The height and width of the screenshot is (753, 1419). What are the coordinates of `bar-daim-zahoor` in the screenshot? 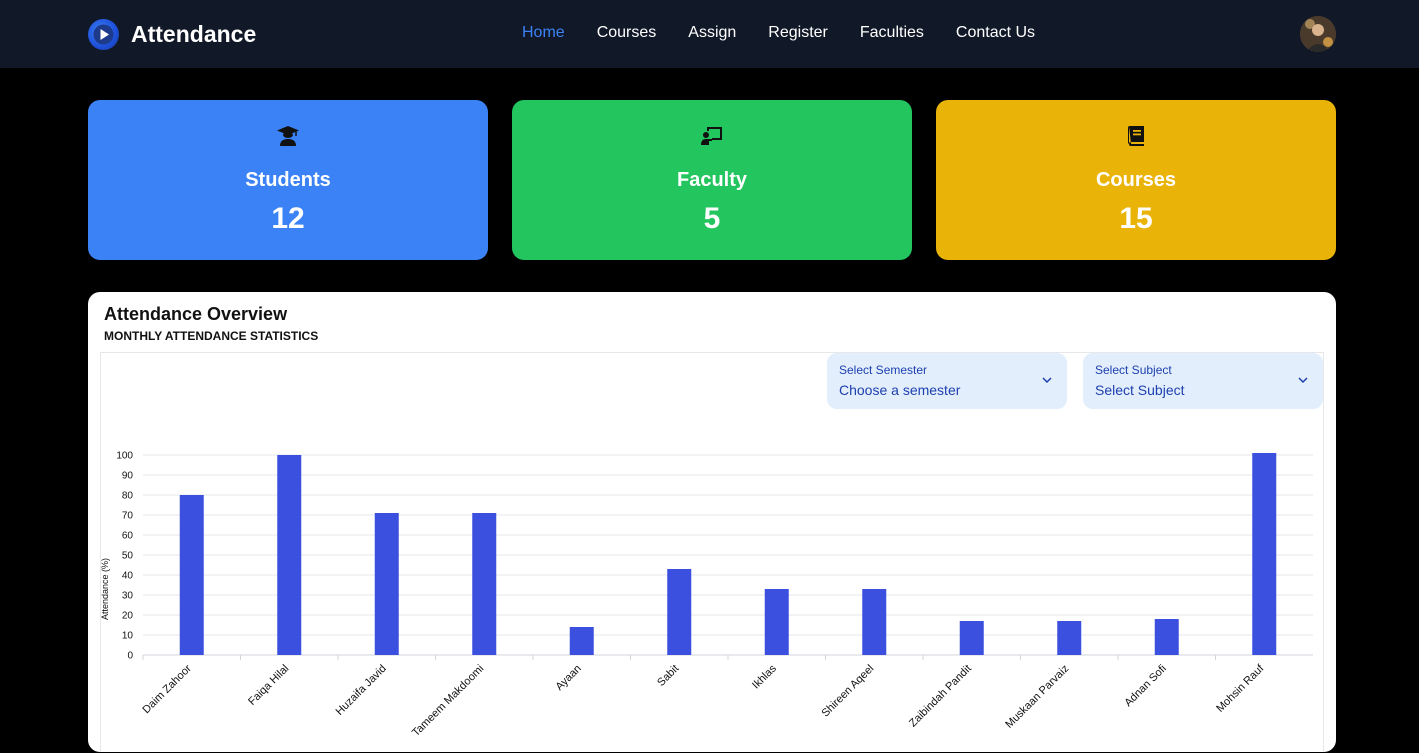 It's located at (191, 575).